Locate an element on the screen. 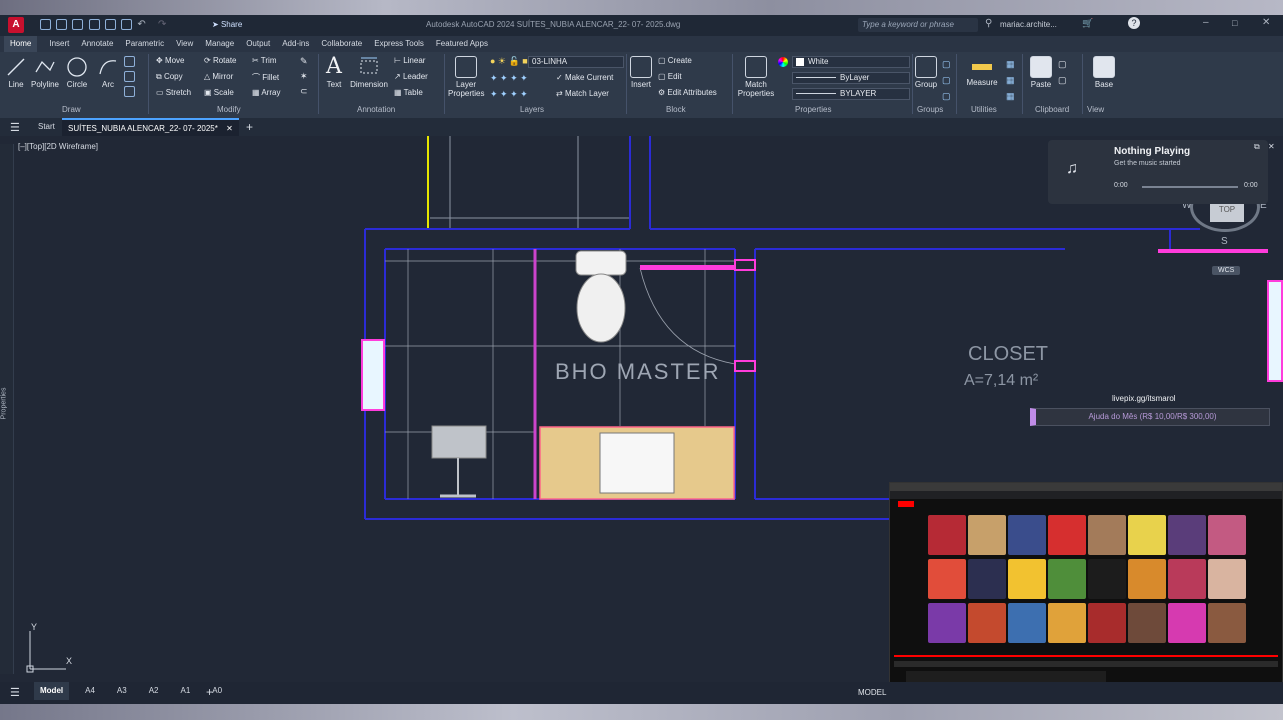  circle-button: Circle is located at coordinates (77, 72).